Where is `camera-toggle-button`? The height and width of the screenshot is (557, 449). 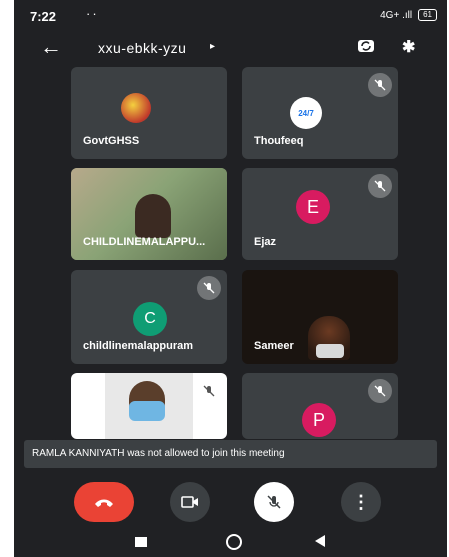
camera-toggle-button is located at coordinates (190, 502).